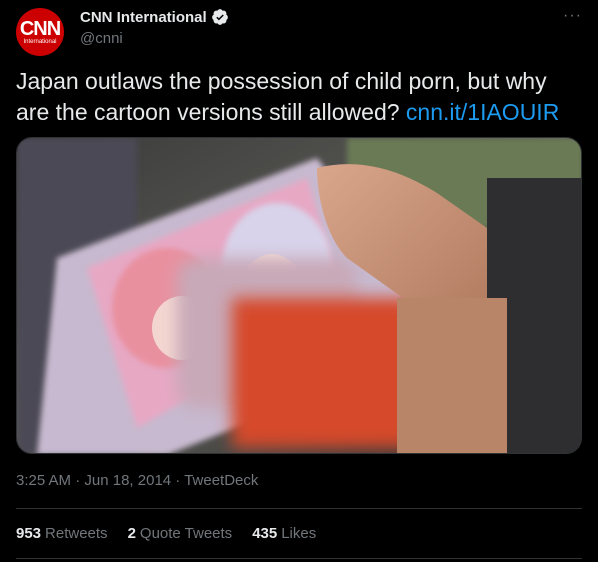 The height and width of the screenshot is (562, 598). I want to click on tweet-time: 3:25 AM, so click(44, 480).